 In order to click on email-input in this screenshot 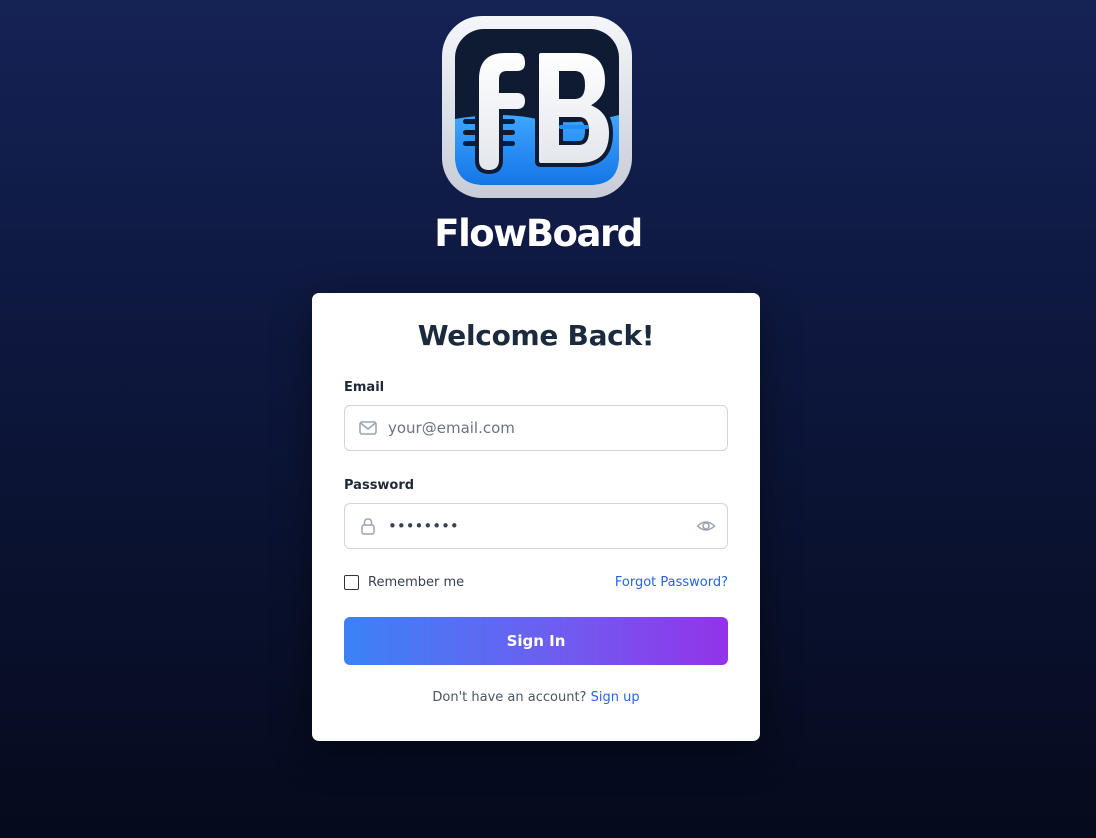, I will do `click(538, 428)`.